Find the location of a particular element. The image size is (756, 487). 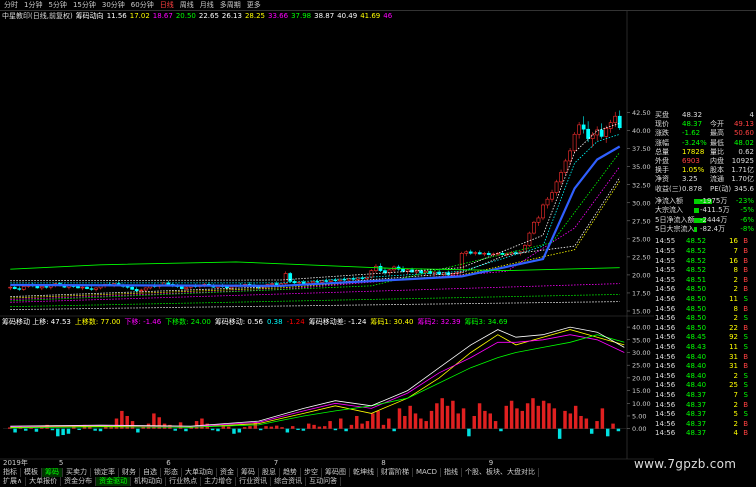

bottom-row2-tab-13: 步空 is located at coordinates (311, 472).